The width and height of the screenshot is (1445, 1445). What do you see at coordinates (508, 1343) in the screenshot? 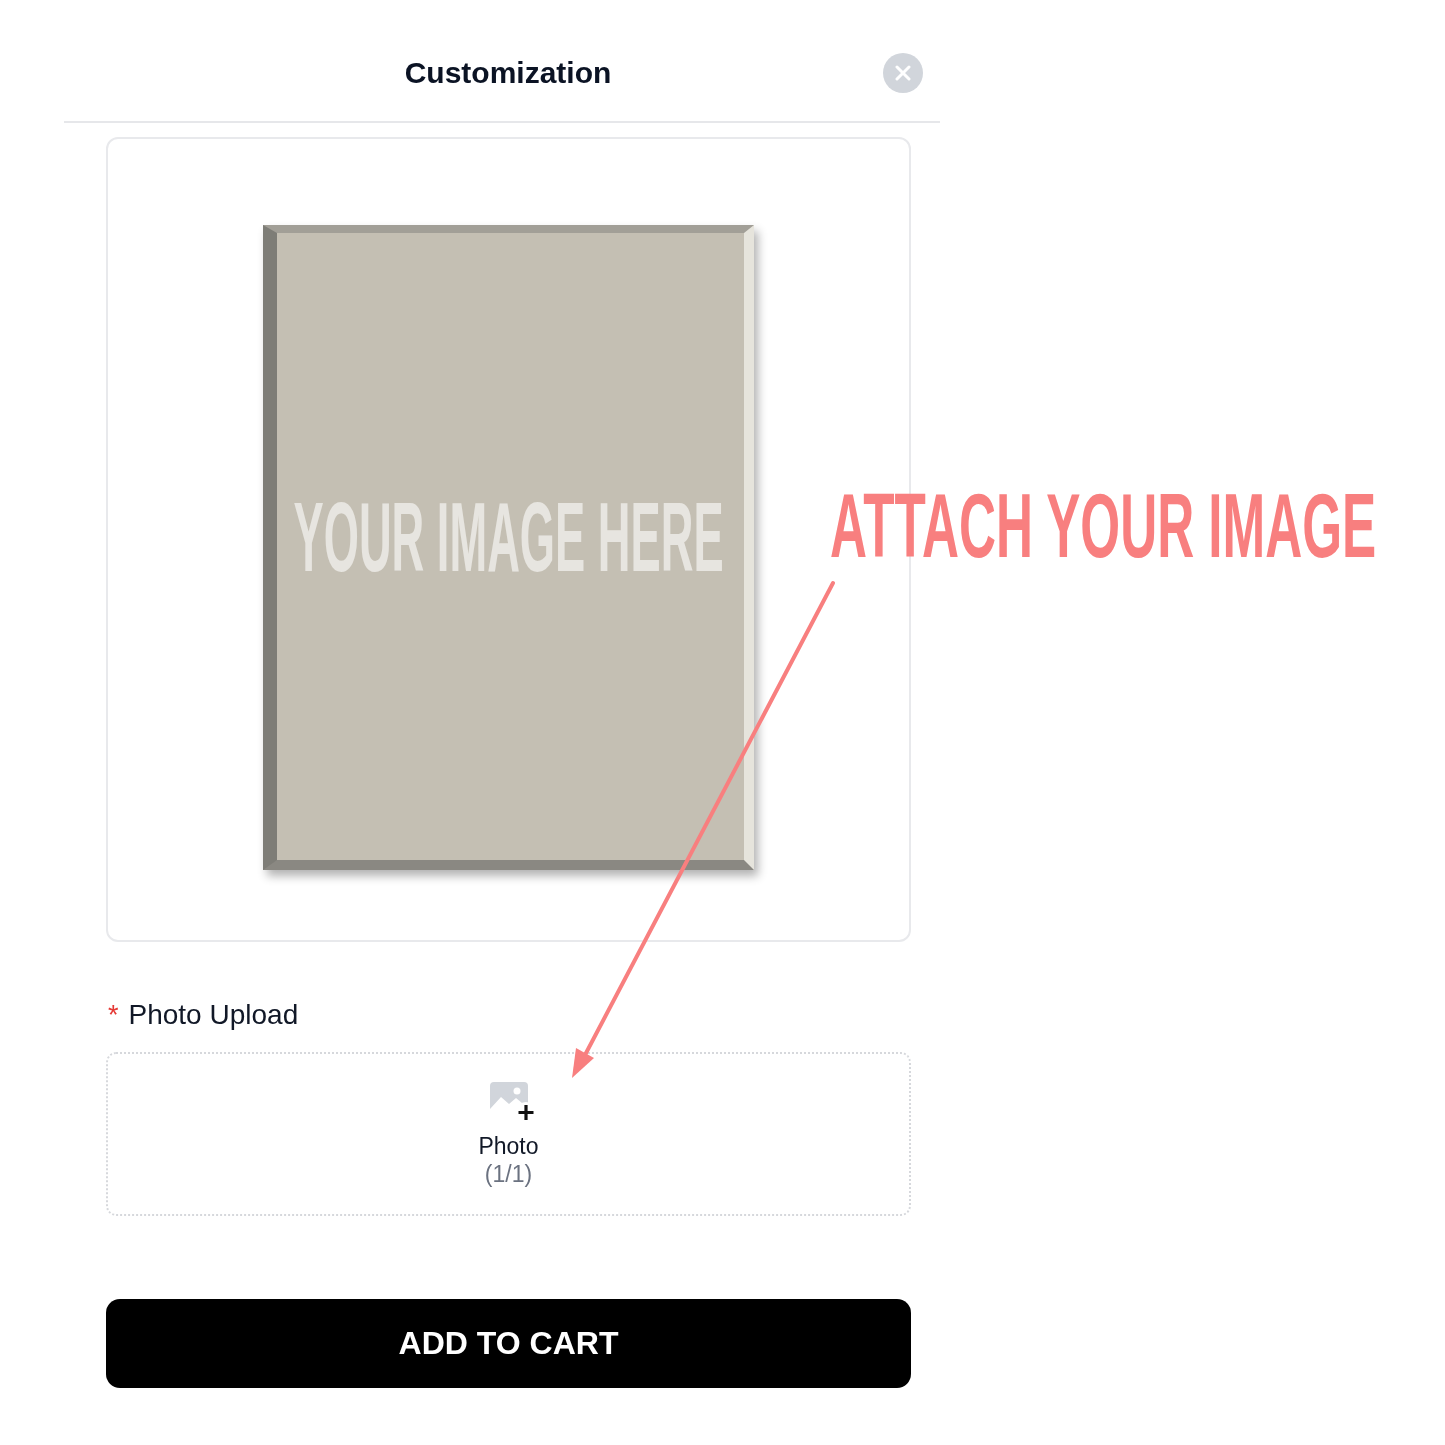
I see `add-to-cart-button: ADD TO CART` at bounding box center [508, 1343].